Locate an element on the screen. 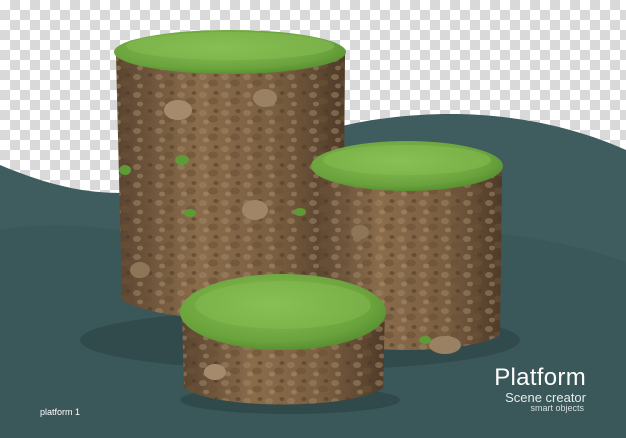 This screenshot has width=626, height=438. platform-title: Platform is located at coordinates (540, 377).